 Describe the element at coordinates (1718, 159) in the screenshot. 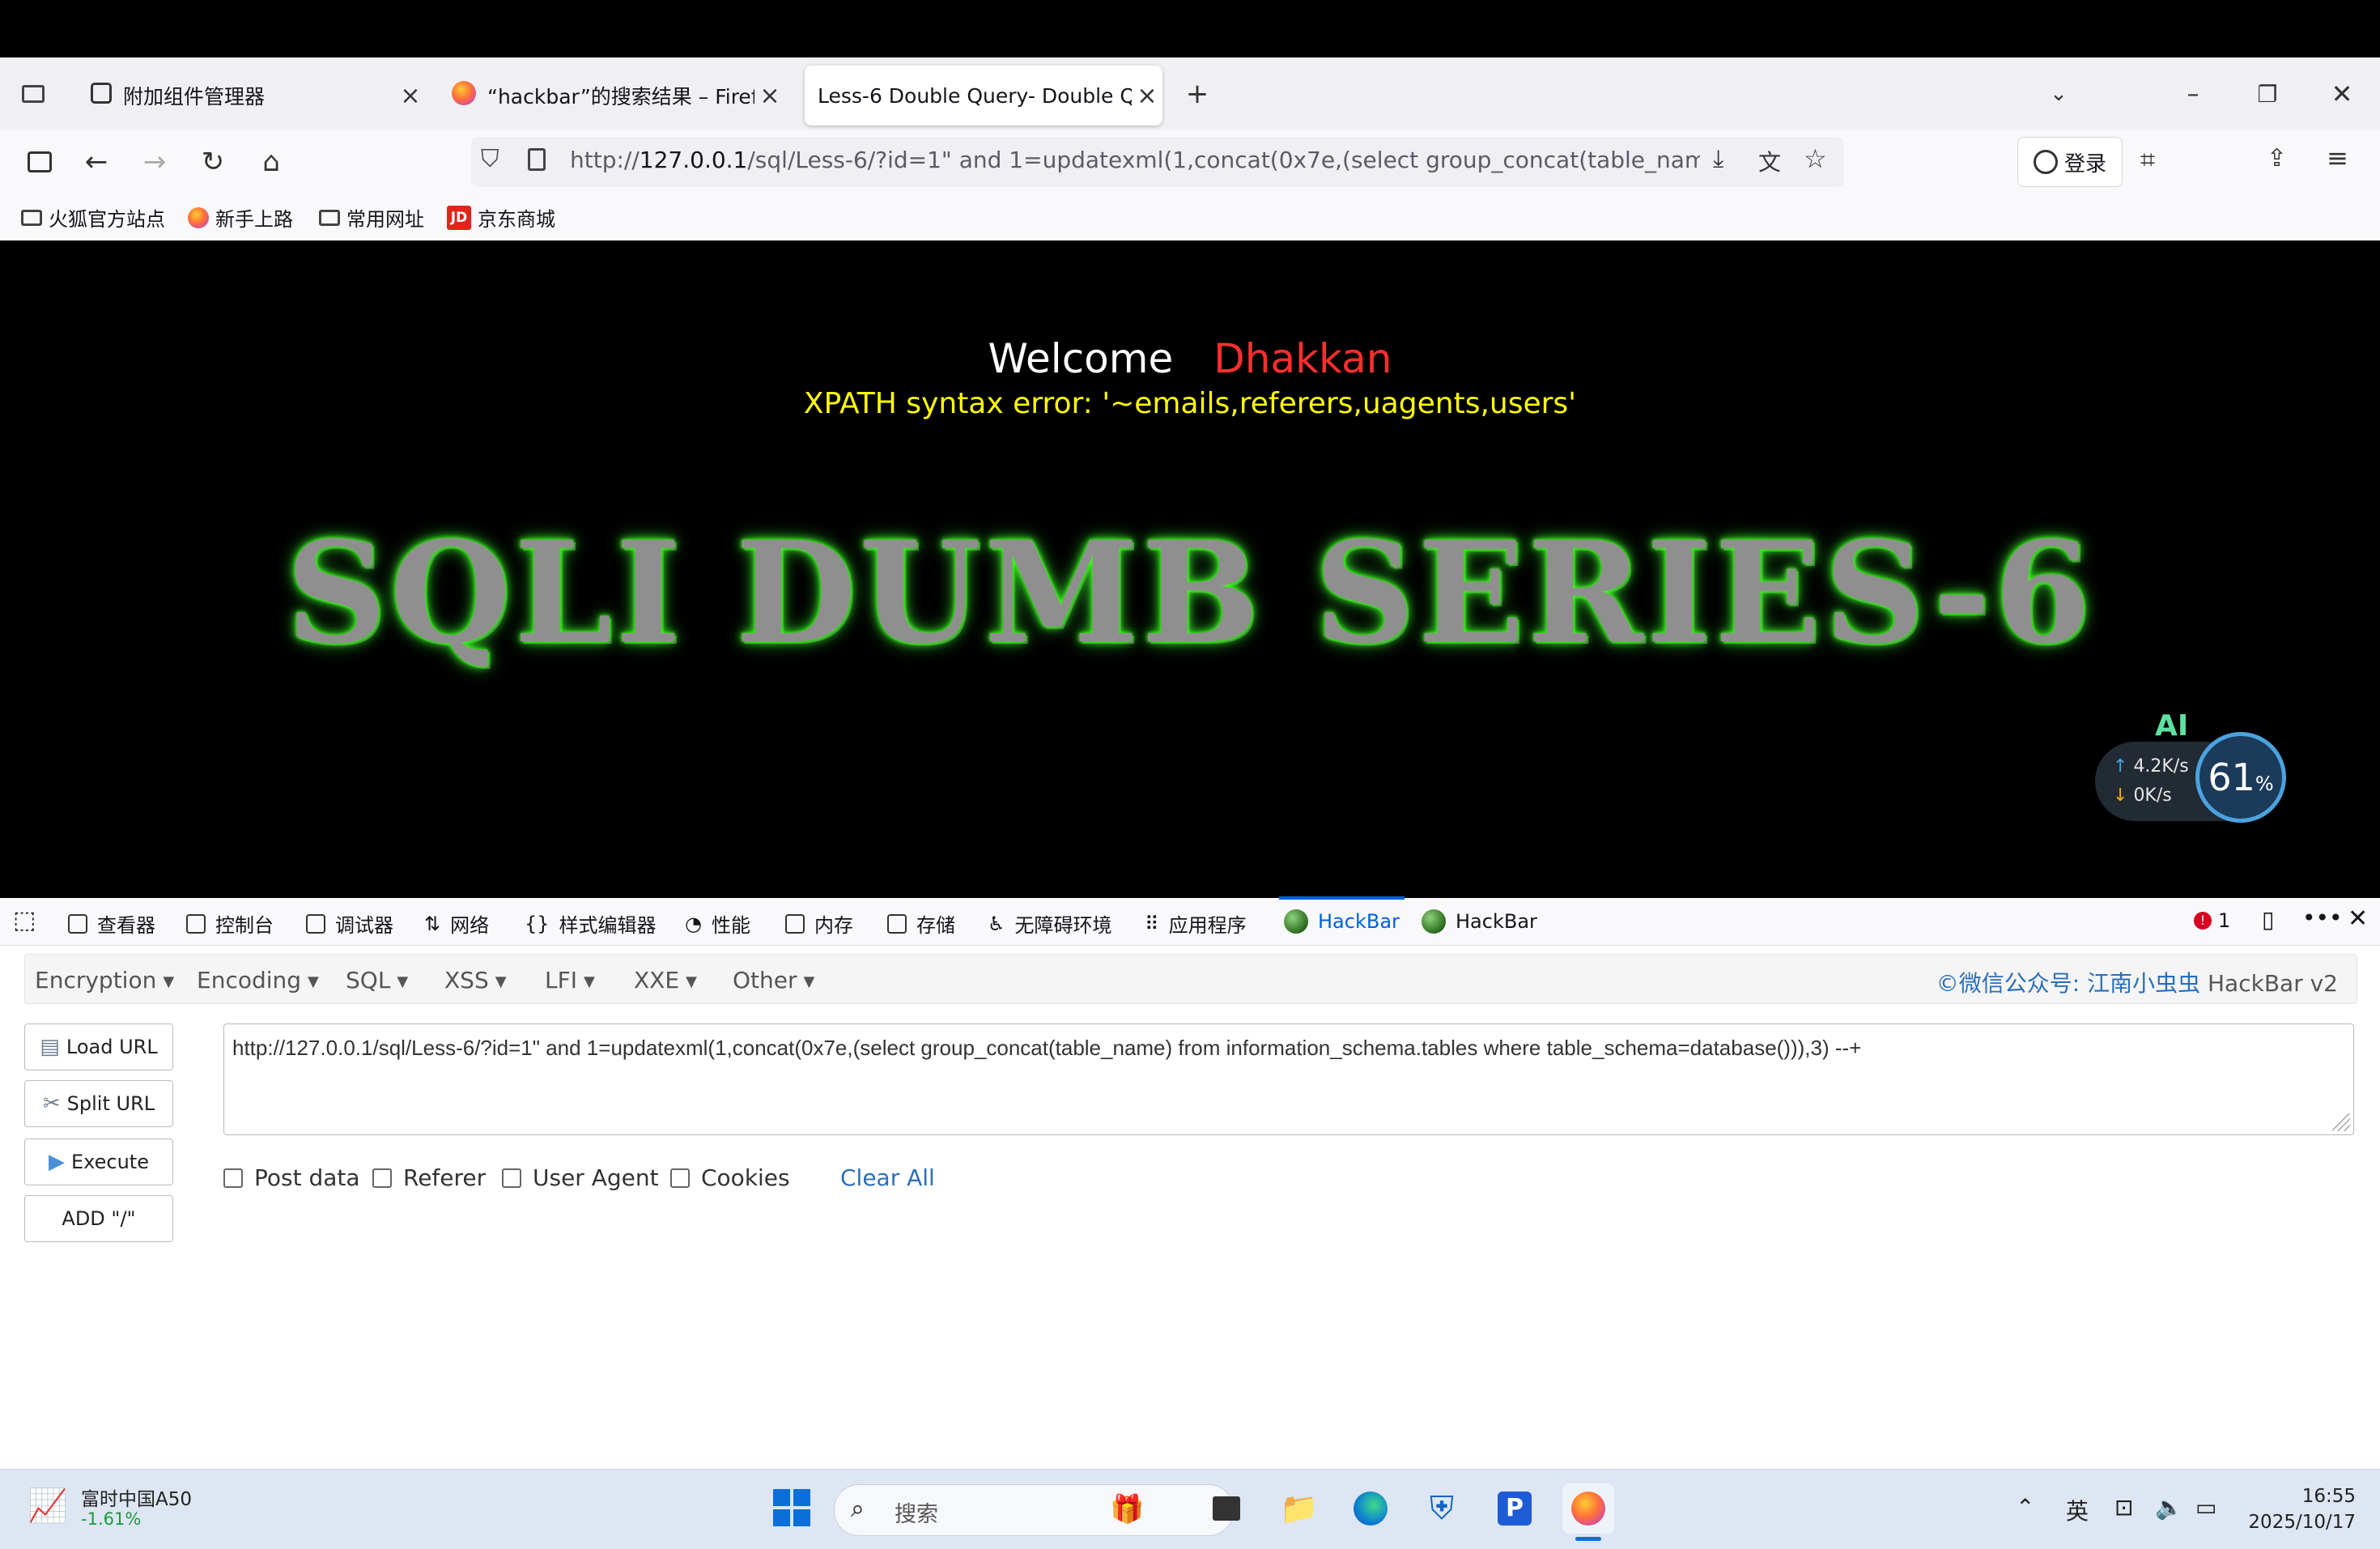

I see `download-page-icon: ⤓` at that location.